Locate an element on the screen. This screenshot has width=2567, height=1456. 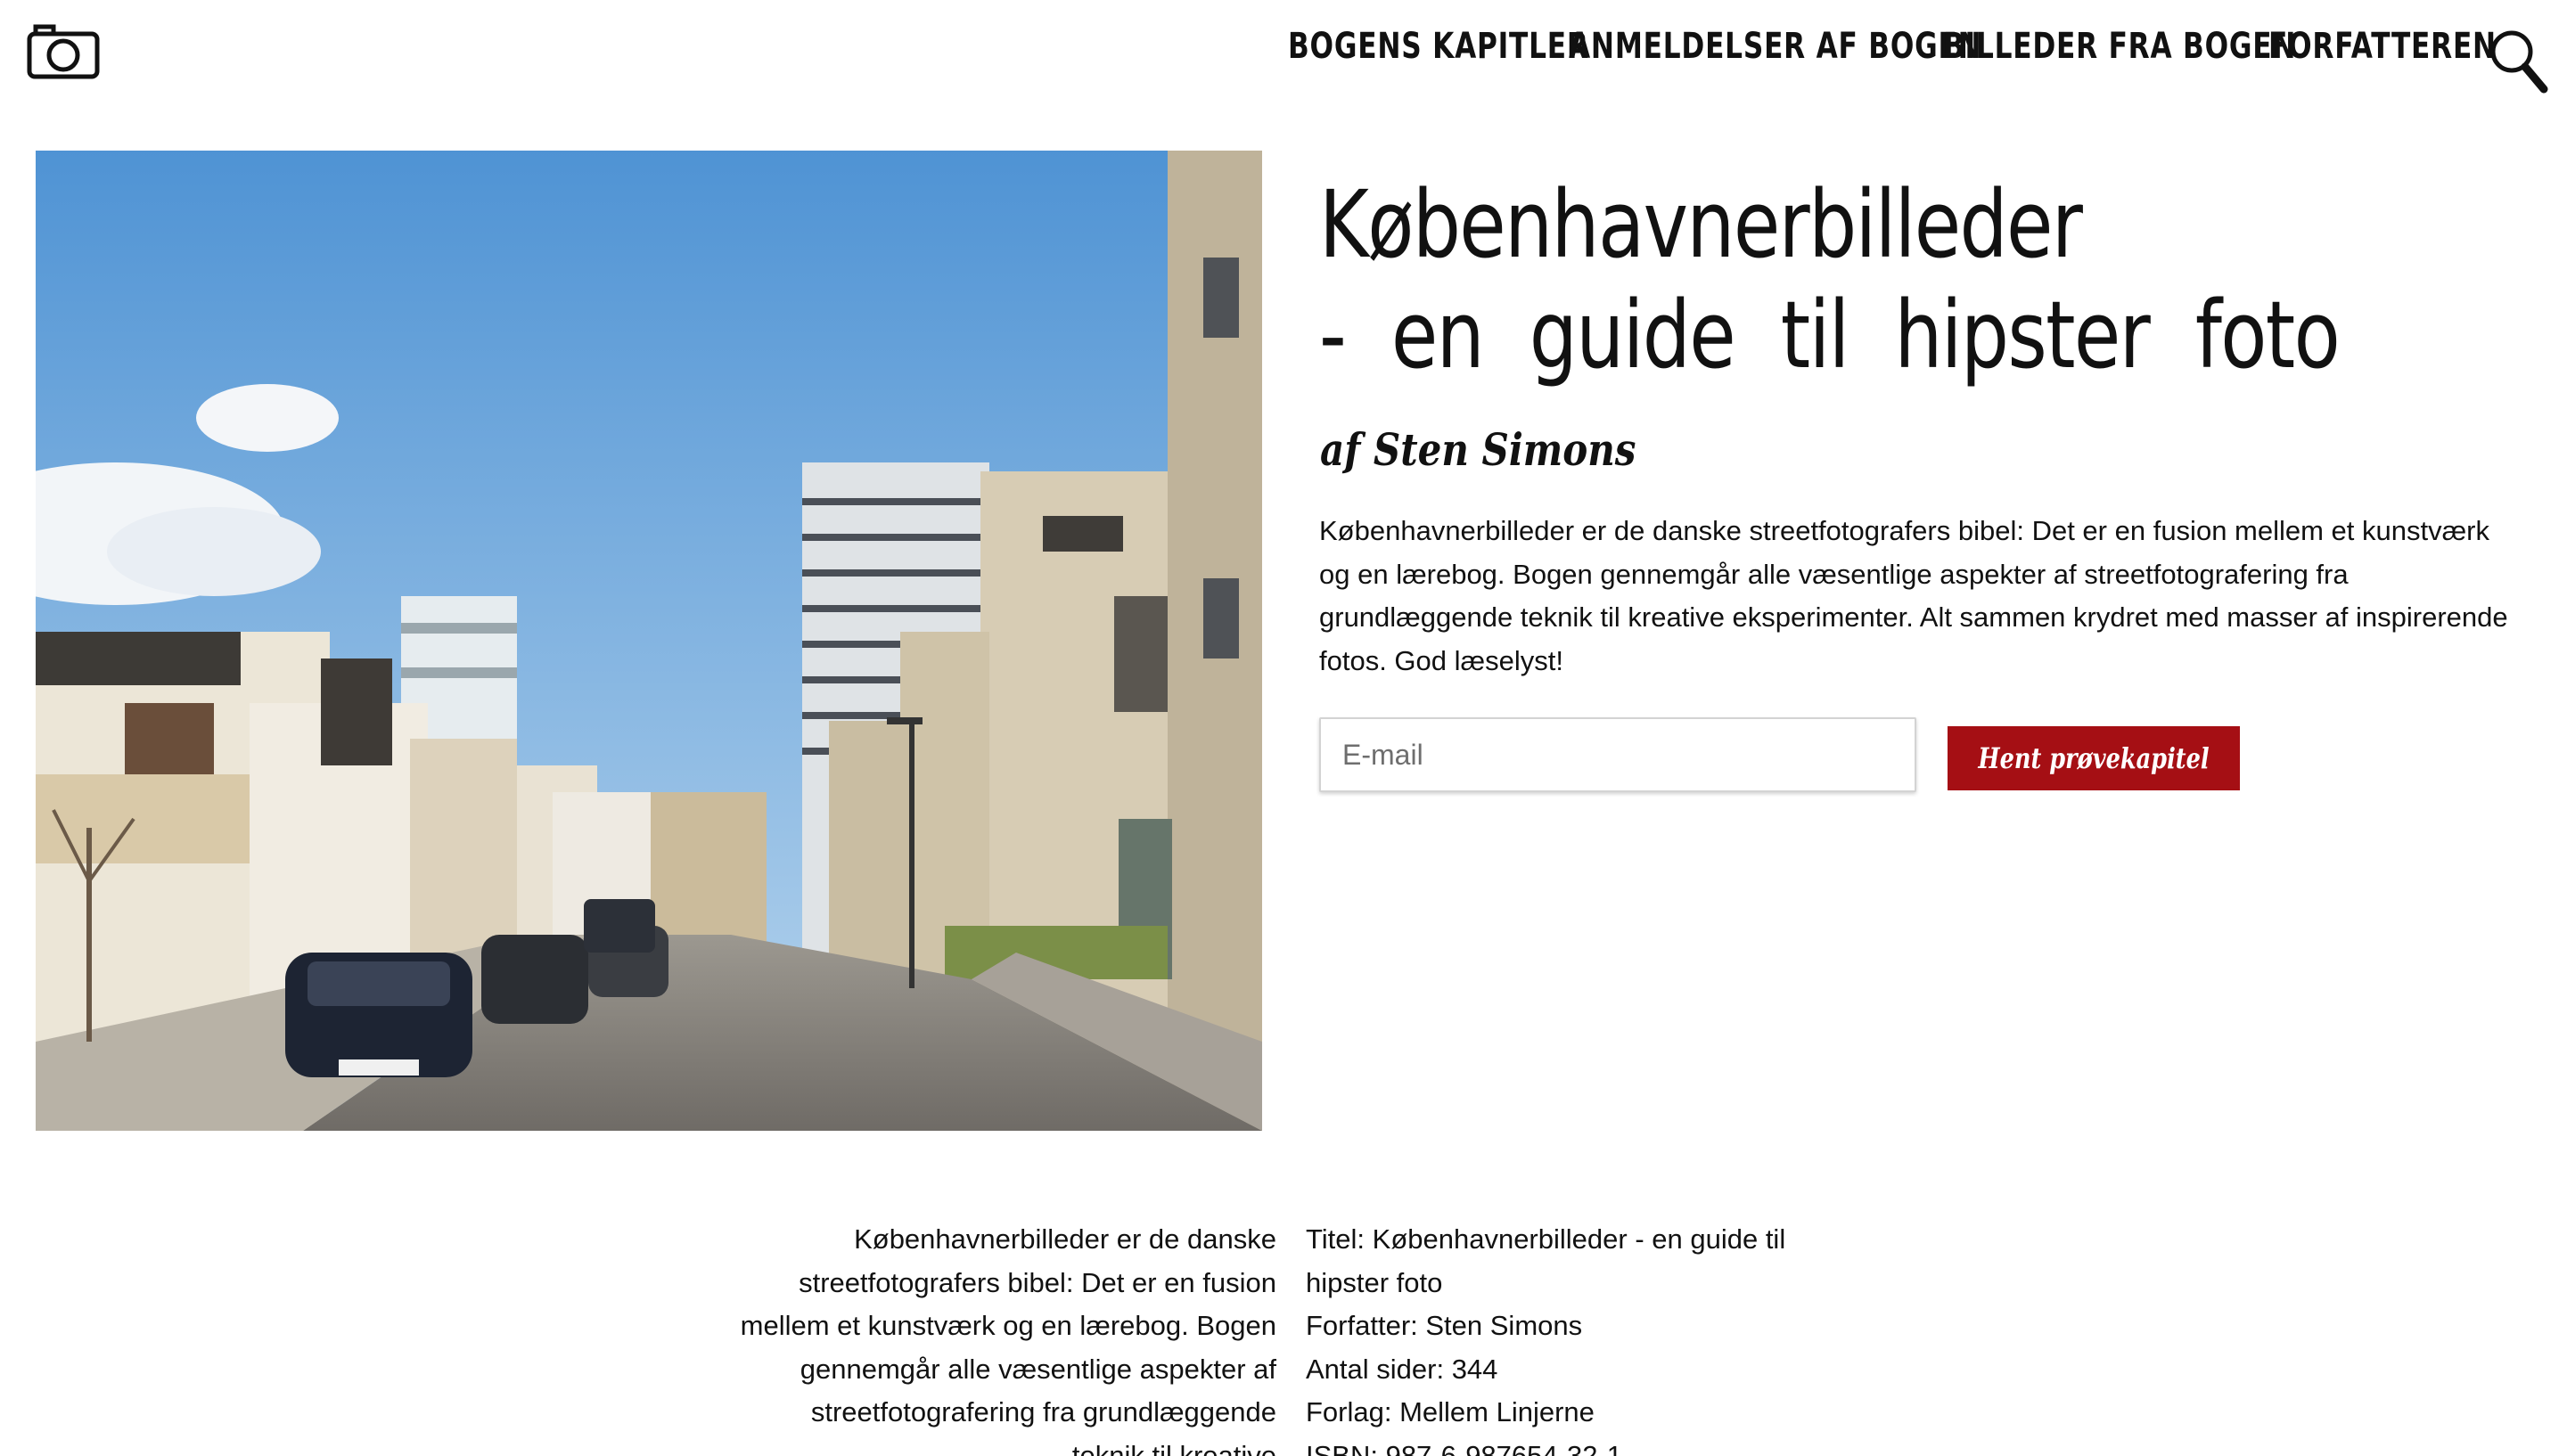
nav-item-billeder: Billeder fra bogen is located at coordinates (2120, 46).